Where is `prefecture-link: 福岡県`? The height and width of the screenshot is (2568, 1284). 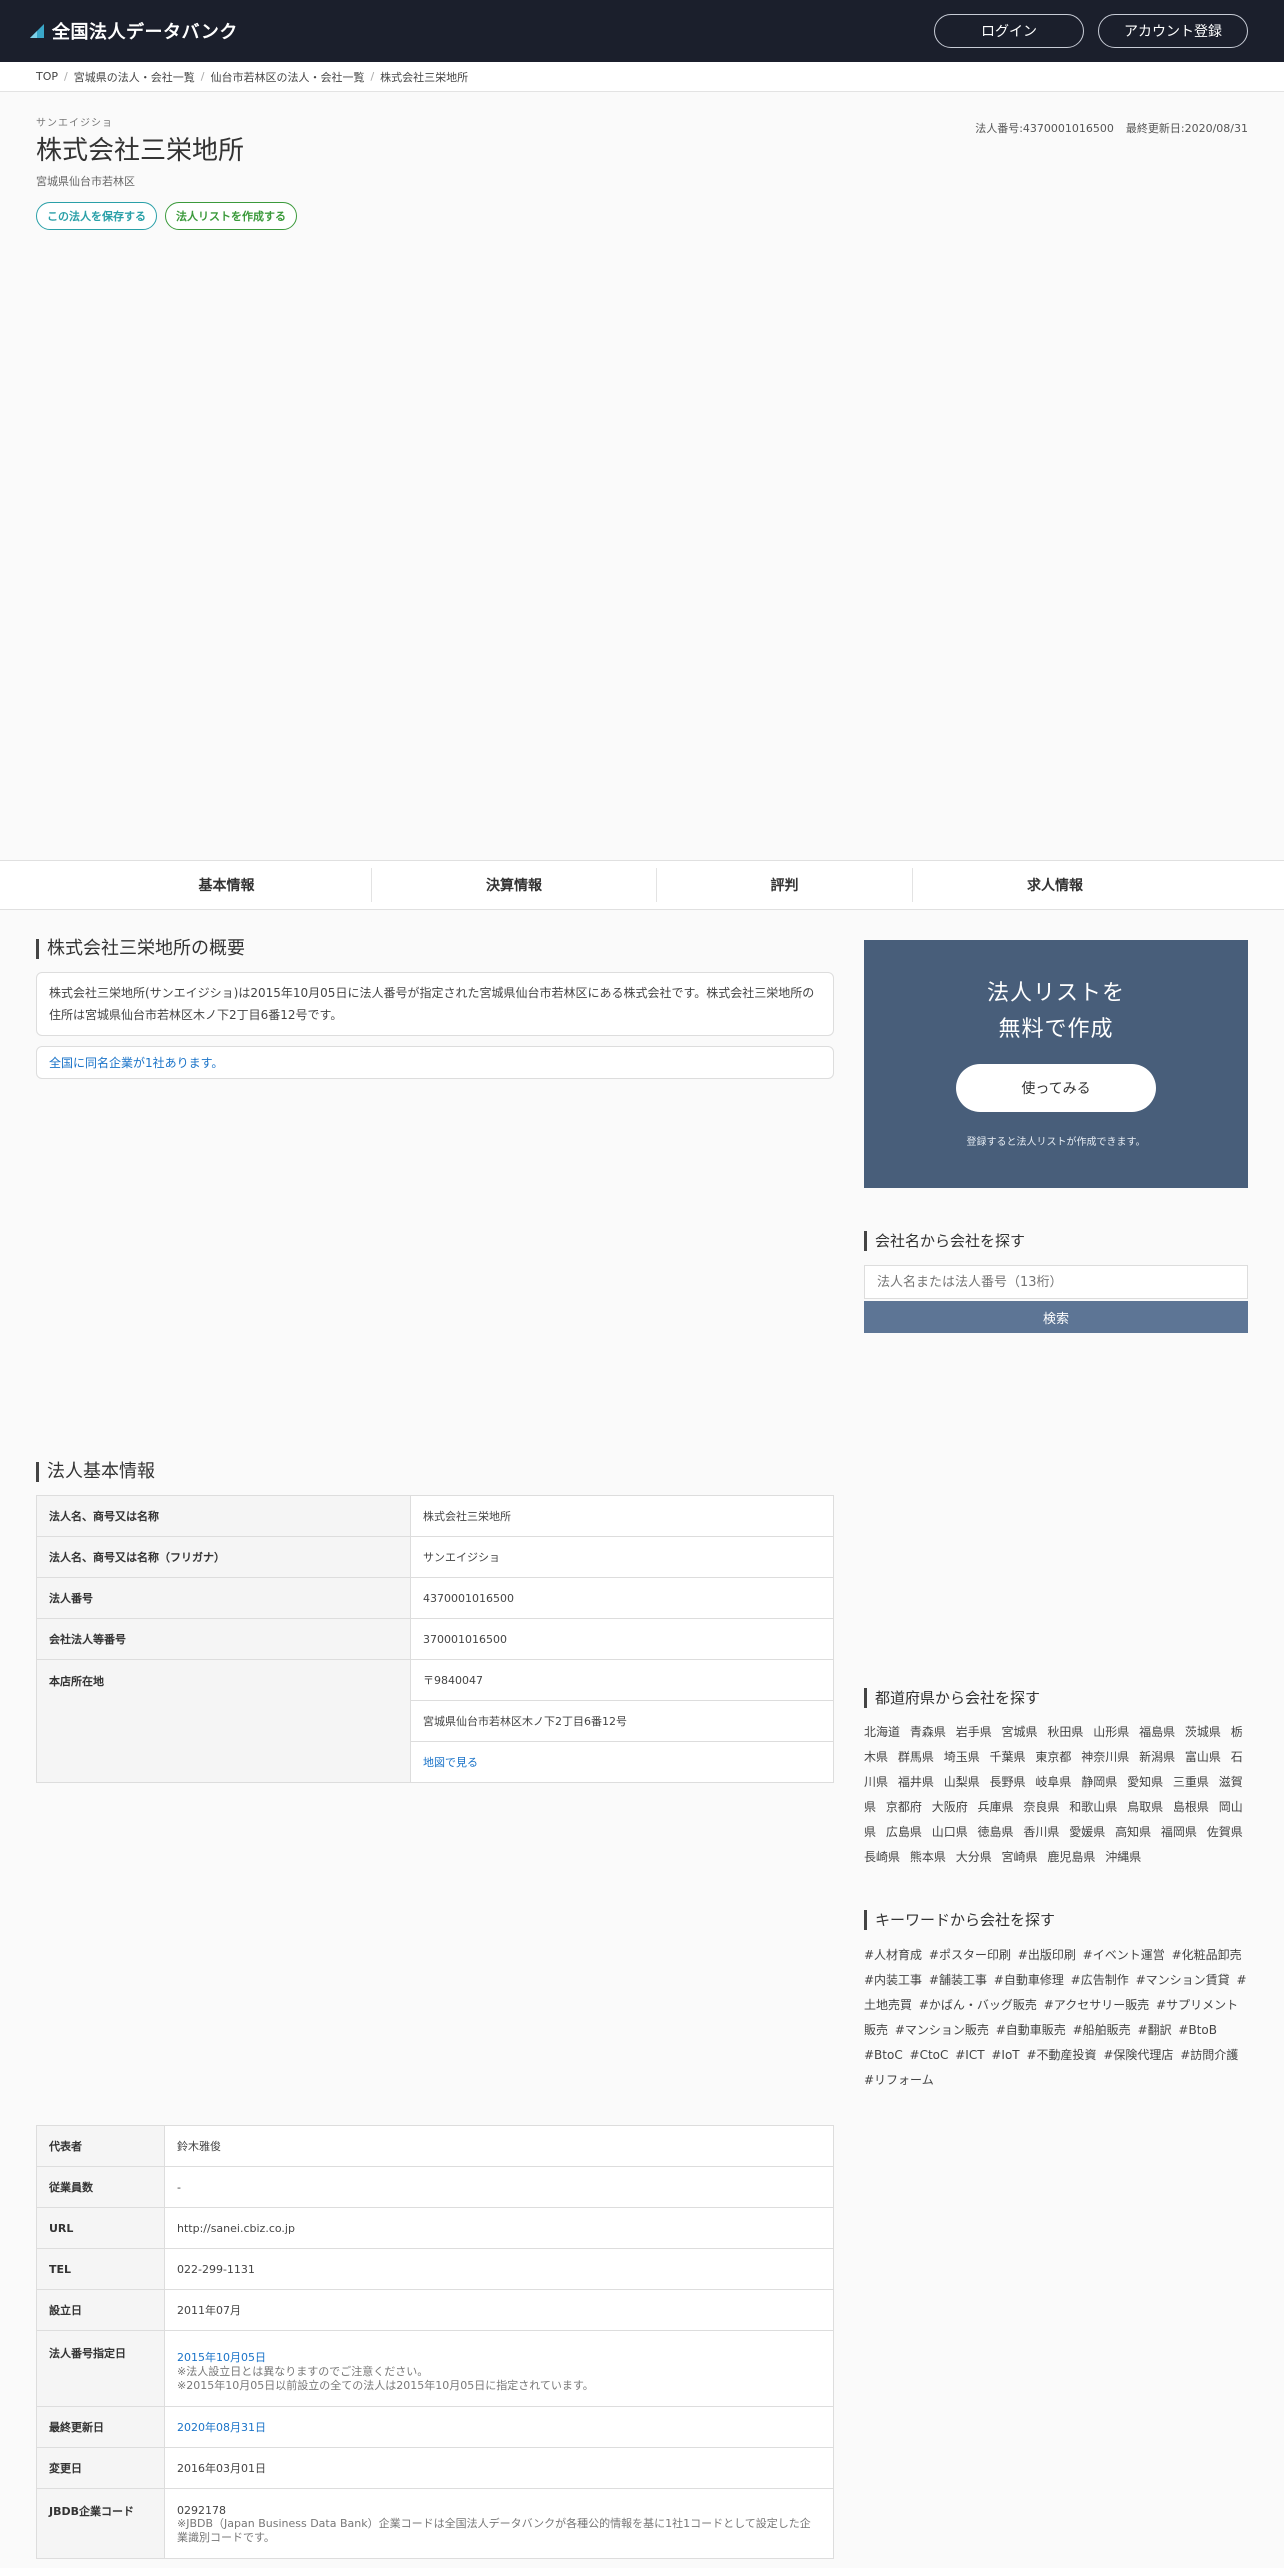
prefecture-link: 福岡県 is located at coordinates (1179, 1832).